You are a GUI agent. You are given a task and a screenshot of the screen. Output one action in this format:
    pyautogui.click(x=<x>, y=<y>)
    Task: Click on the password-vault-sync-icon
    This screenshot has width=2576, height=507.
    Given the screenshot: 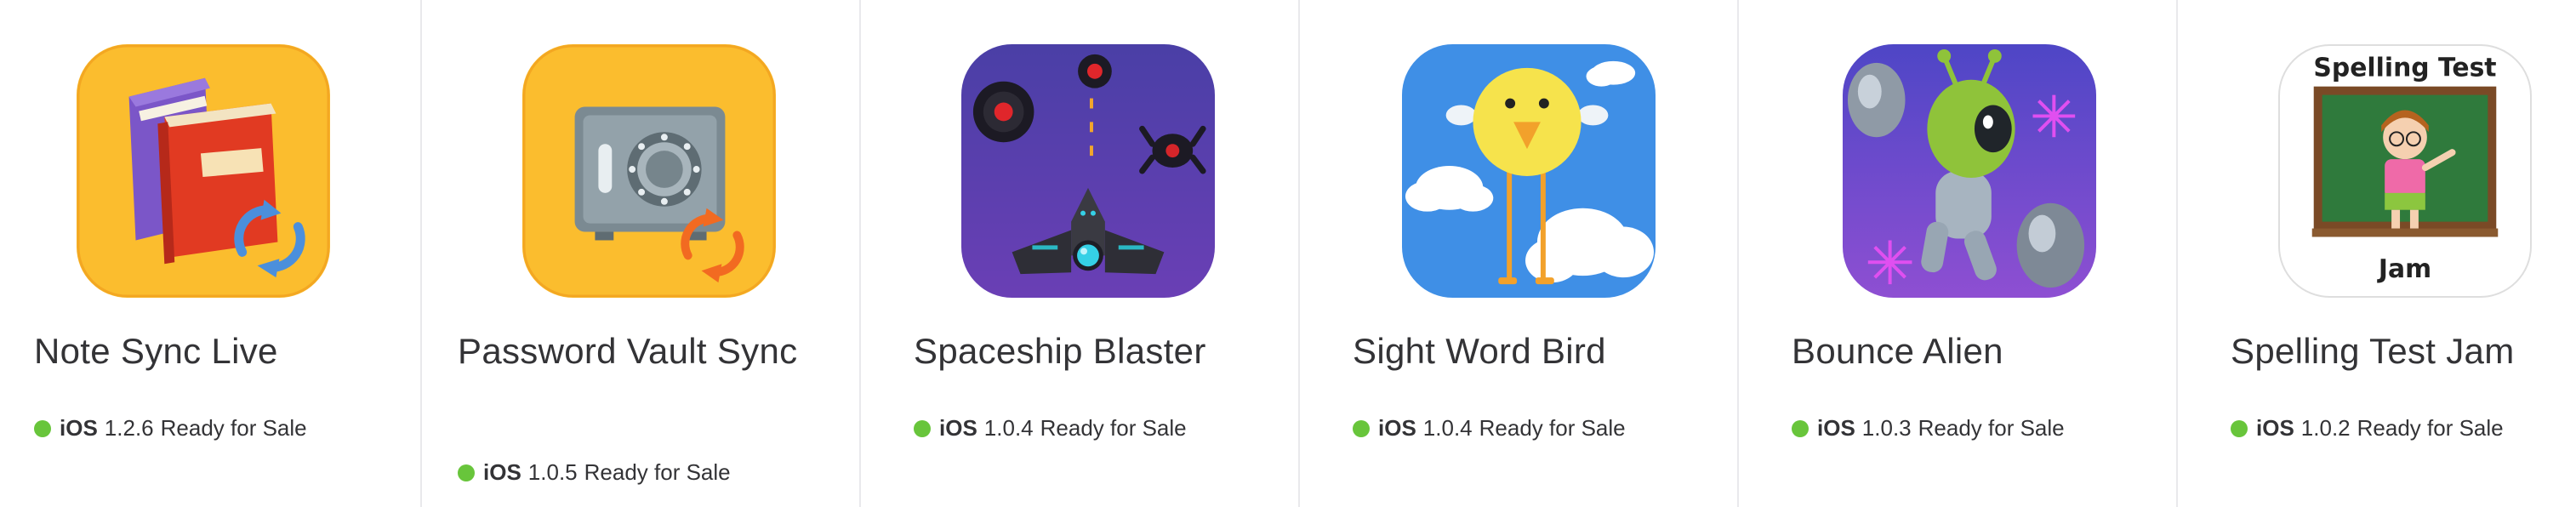 What is the action you would take?
    pyautogui.click(x=649, y=171)
    